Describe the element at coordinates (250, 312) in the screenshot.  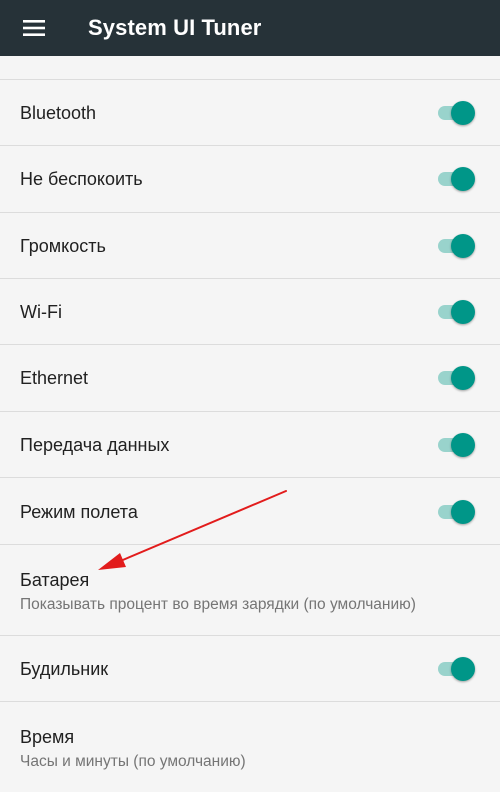
I see `setting-wifi: Wi-Fi` at that location.